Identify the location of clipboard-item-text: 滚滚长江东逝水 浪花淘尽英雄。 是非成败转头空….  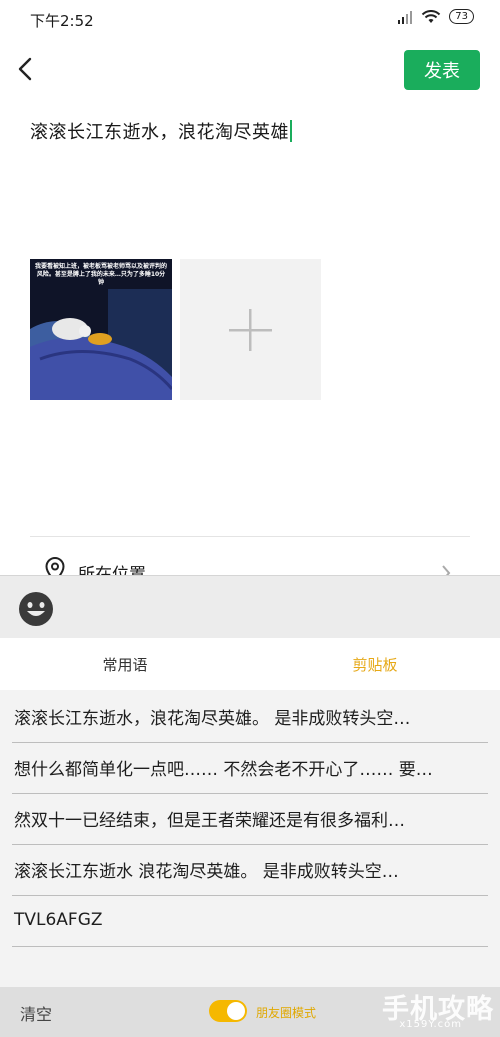
(206, 871).